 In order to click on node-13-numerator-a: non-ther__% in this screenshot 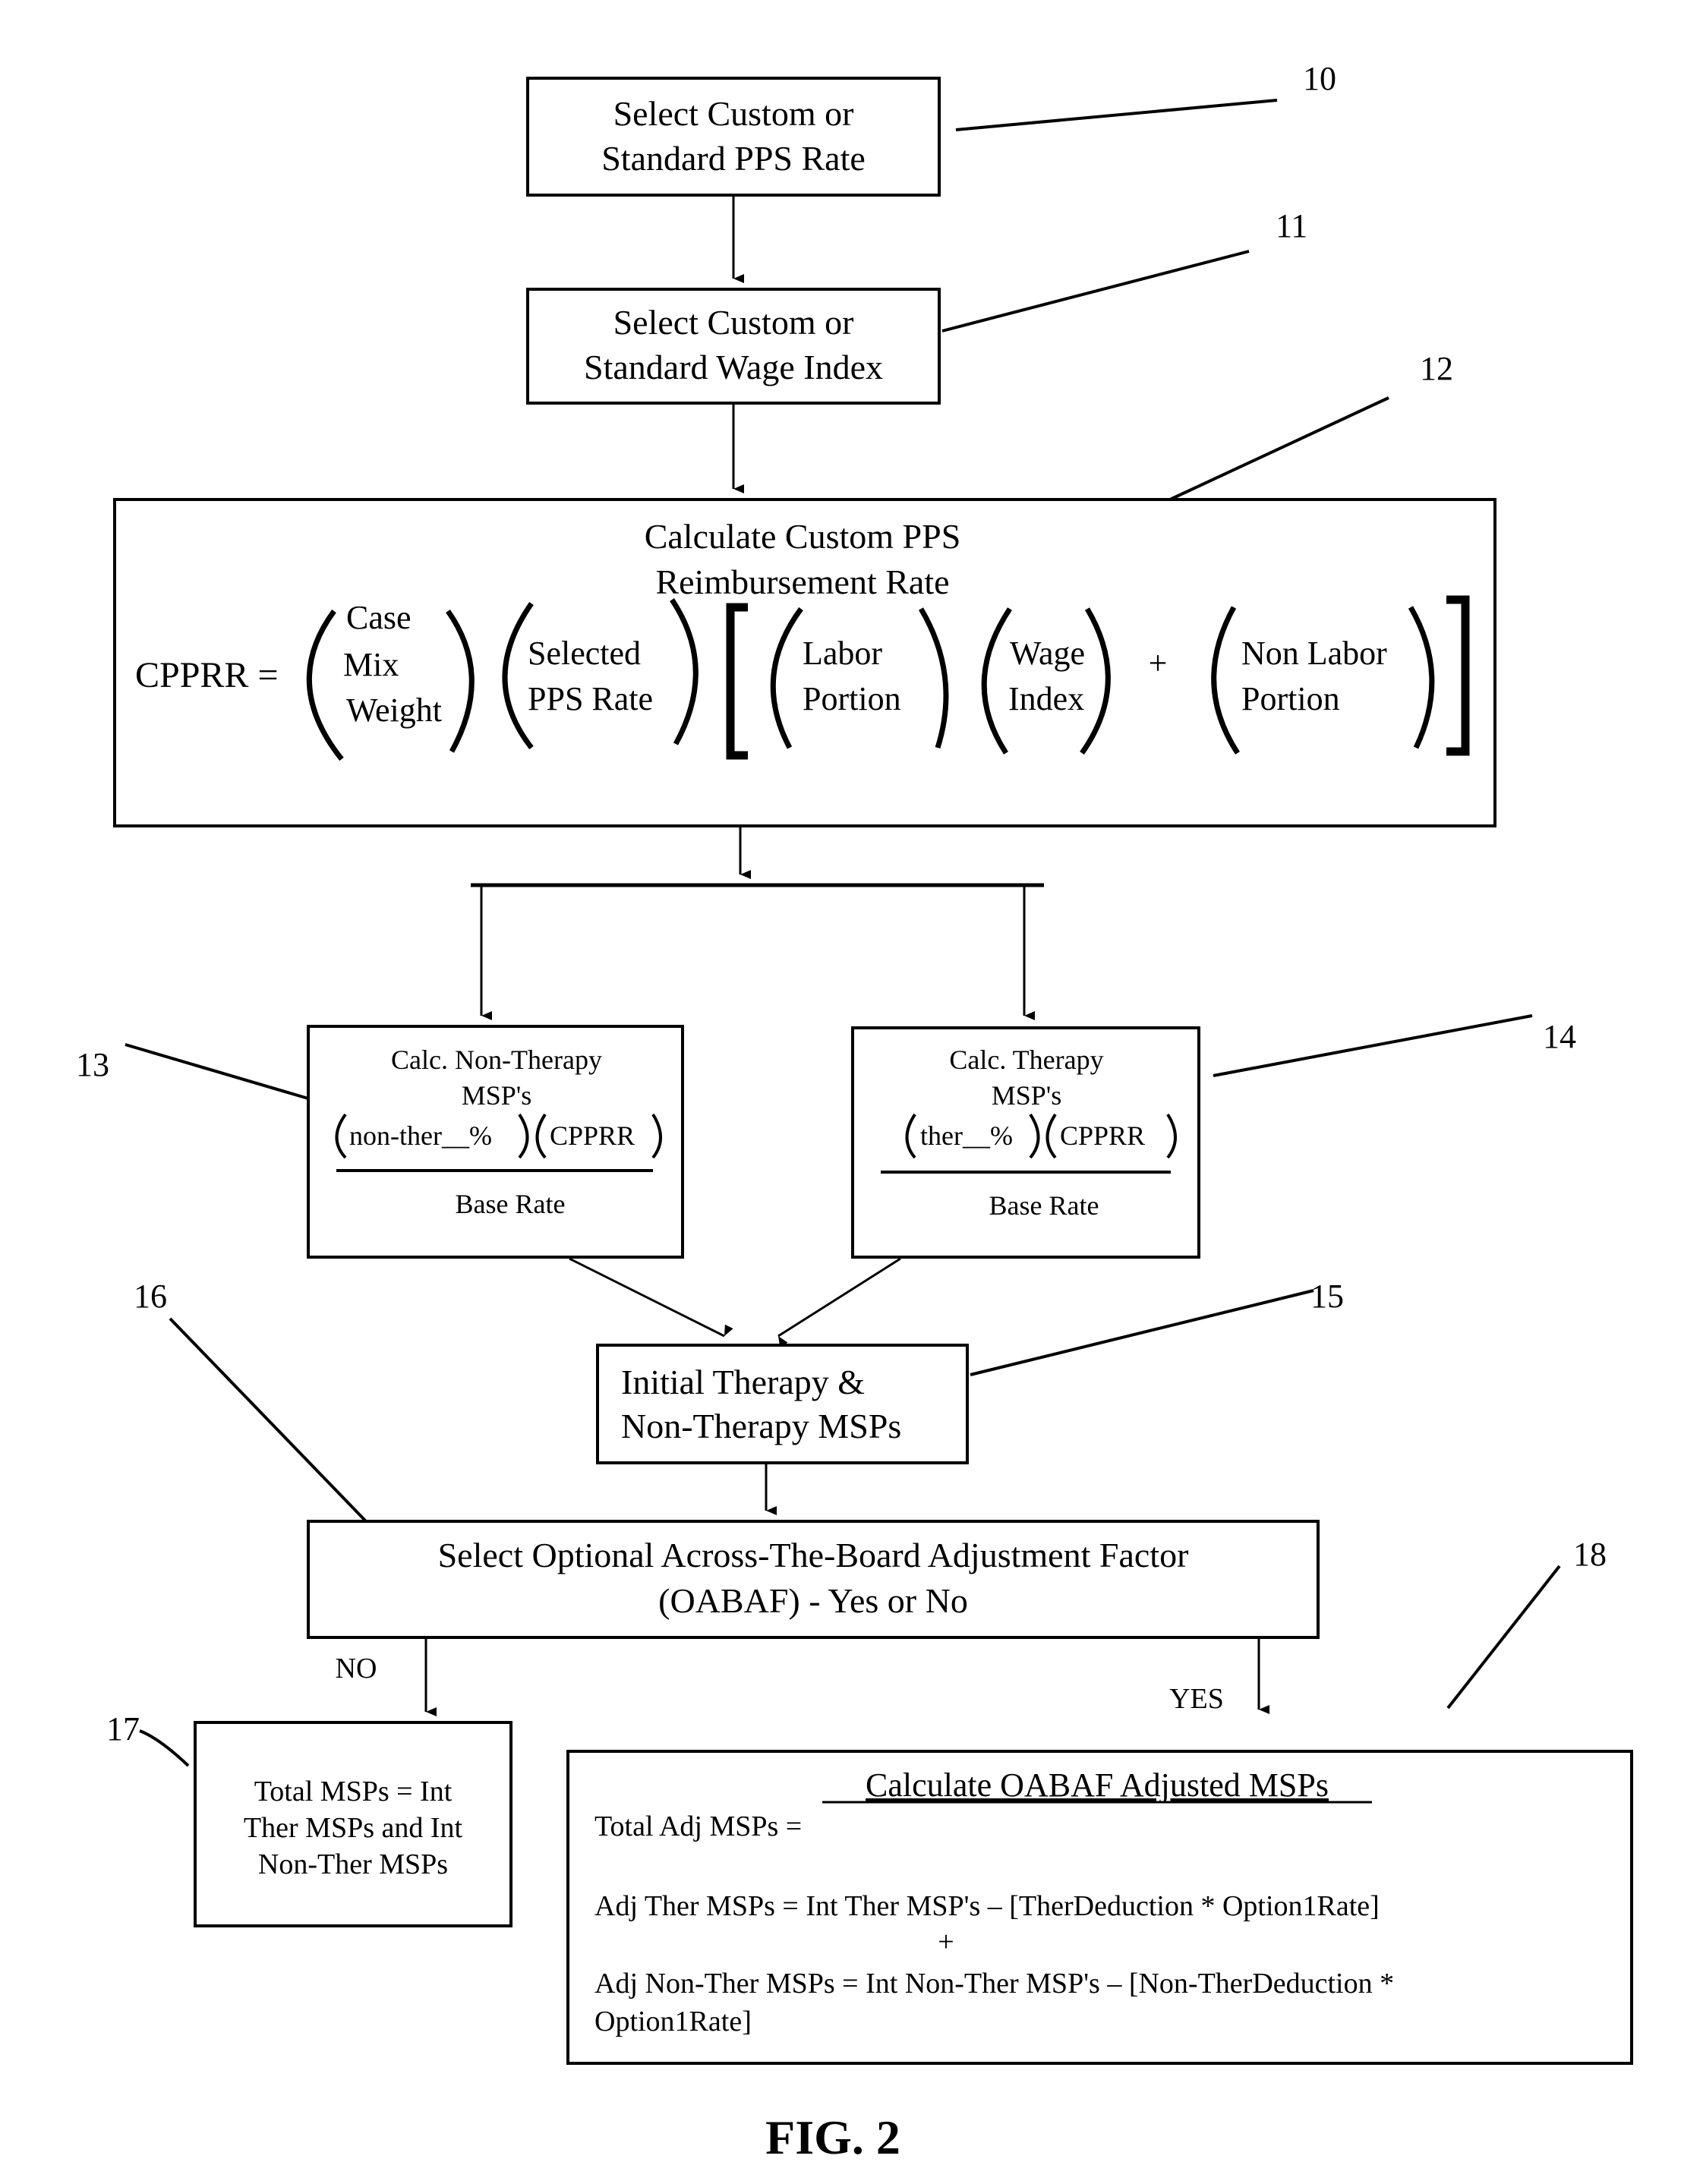, I will do `click(420, 1135)`.